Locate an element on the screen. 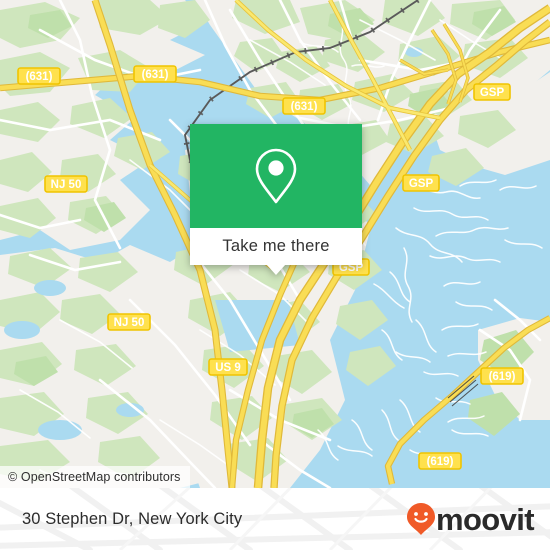 This screenshot has width=550, height=550. map-pin-icon is located at coordinates (276, 176).